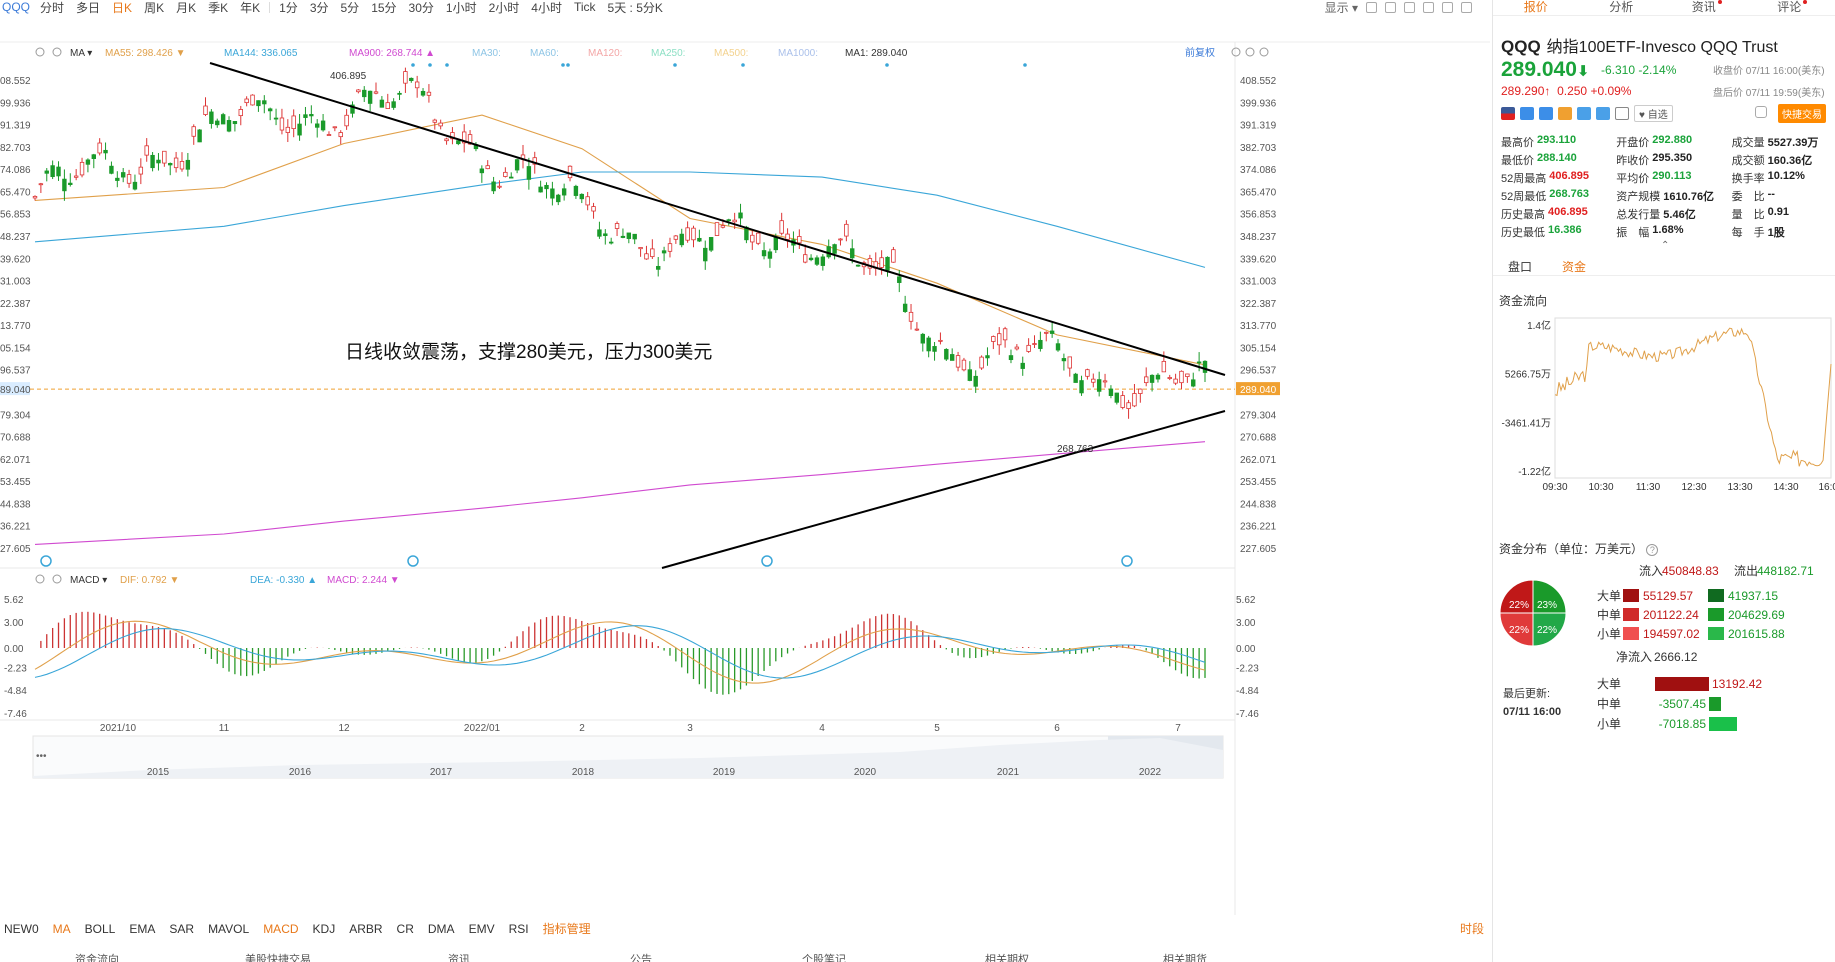  I want to click on y-tick-left: 05.154, so click(15, 348).